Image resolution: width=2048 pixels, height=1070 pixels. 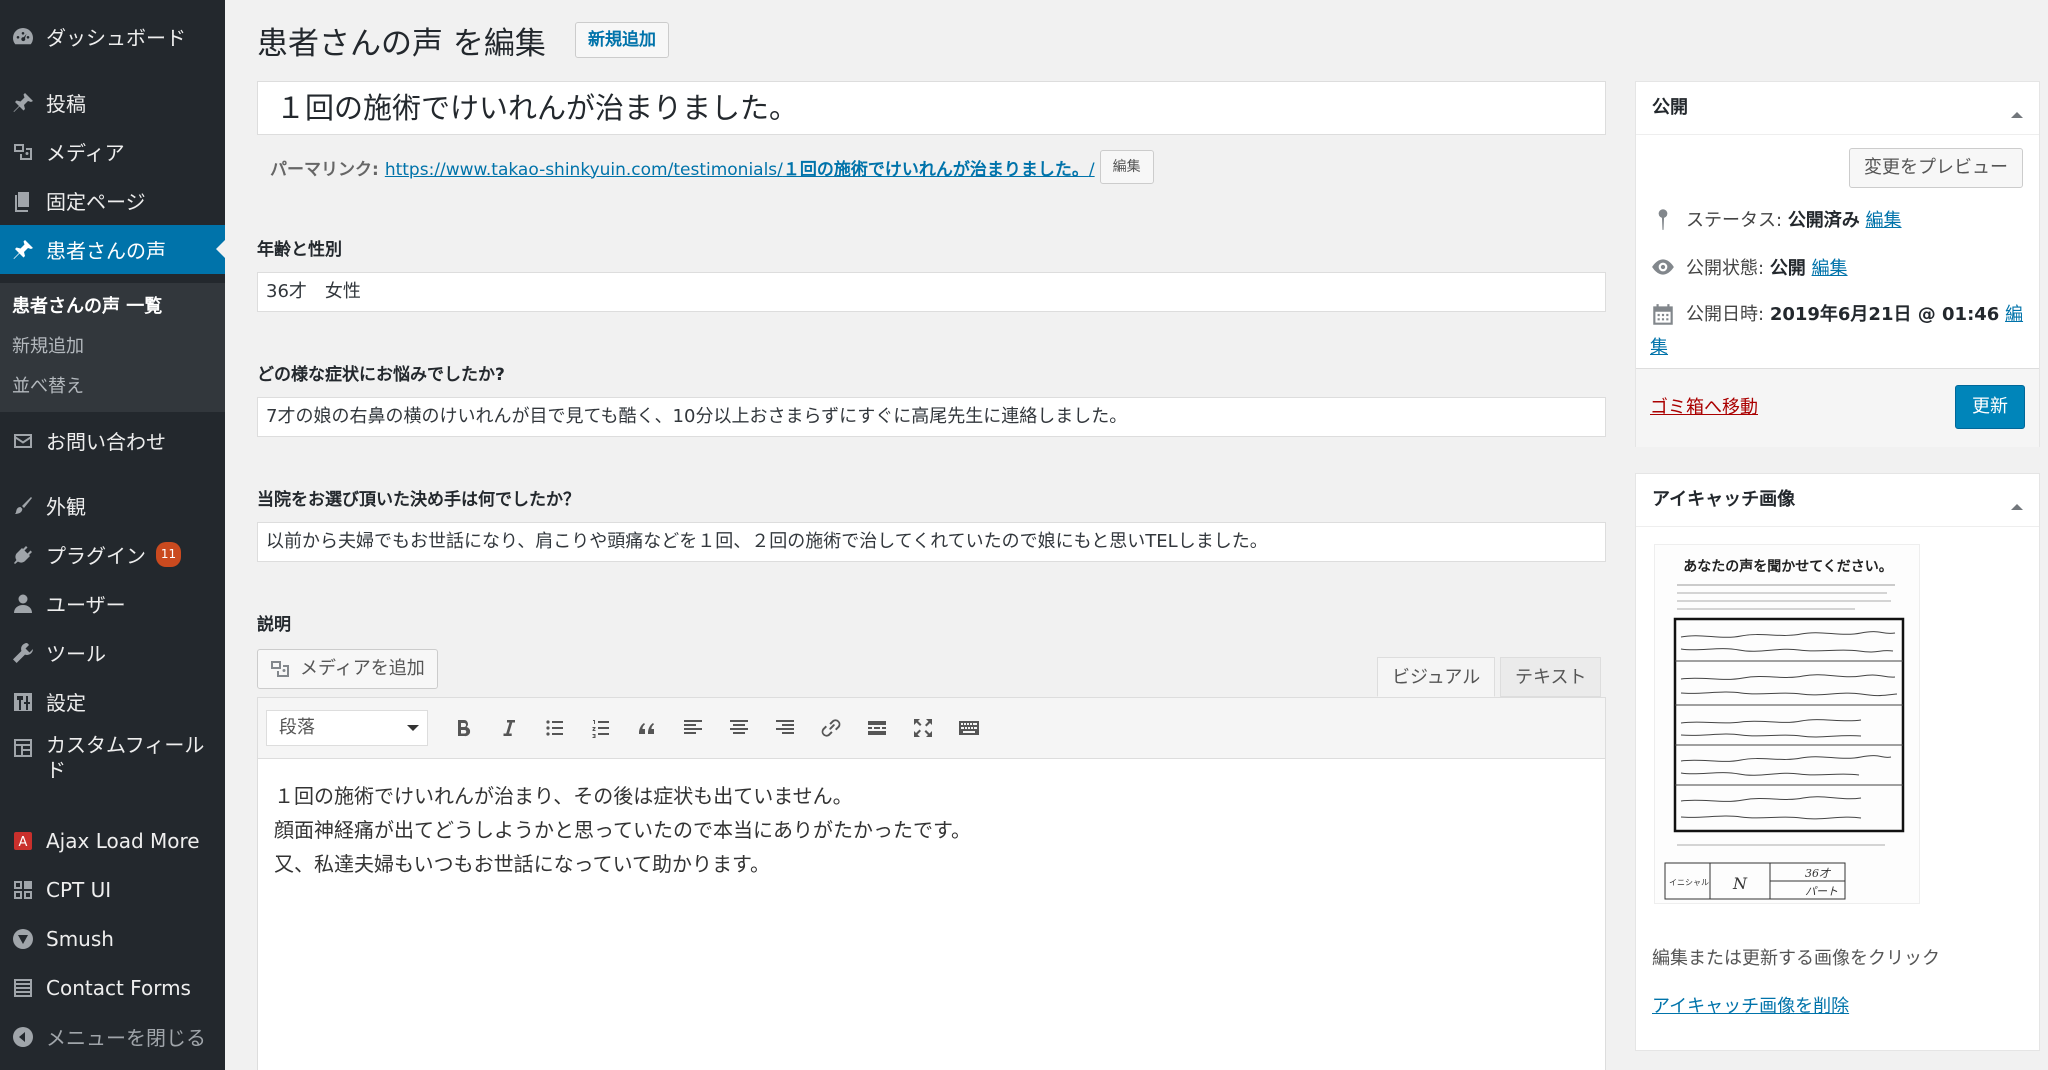 What do you see at coordinates (324, 169) in the screenshot?
I see `permalink-label: パーマリンク:` at bounding box center [324, 169].